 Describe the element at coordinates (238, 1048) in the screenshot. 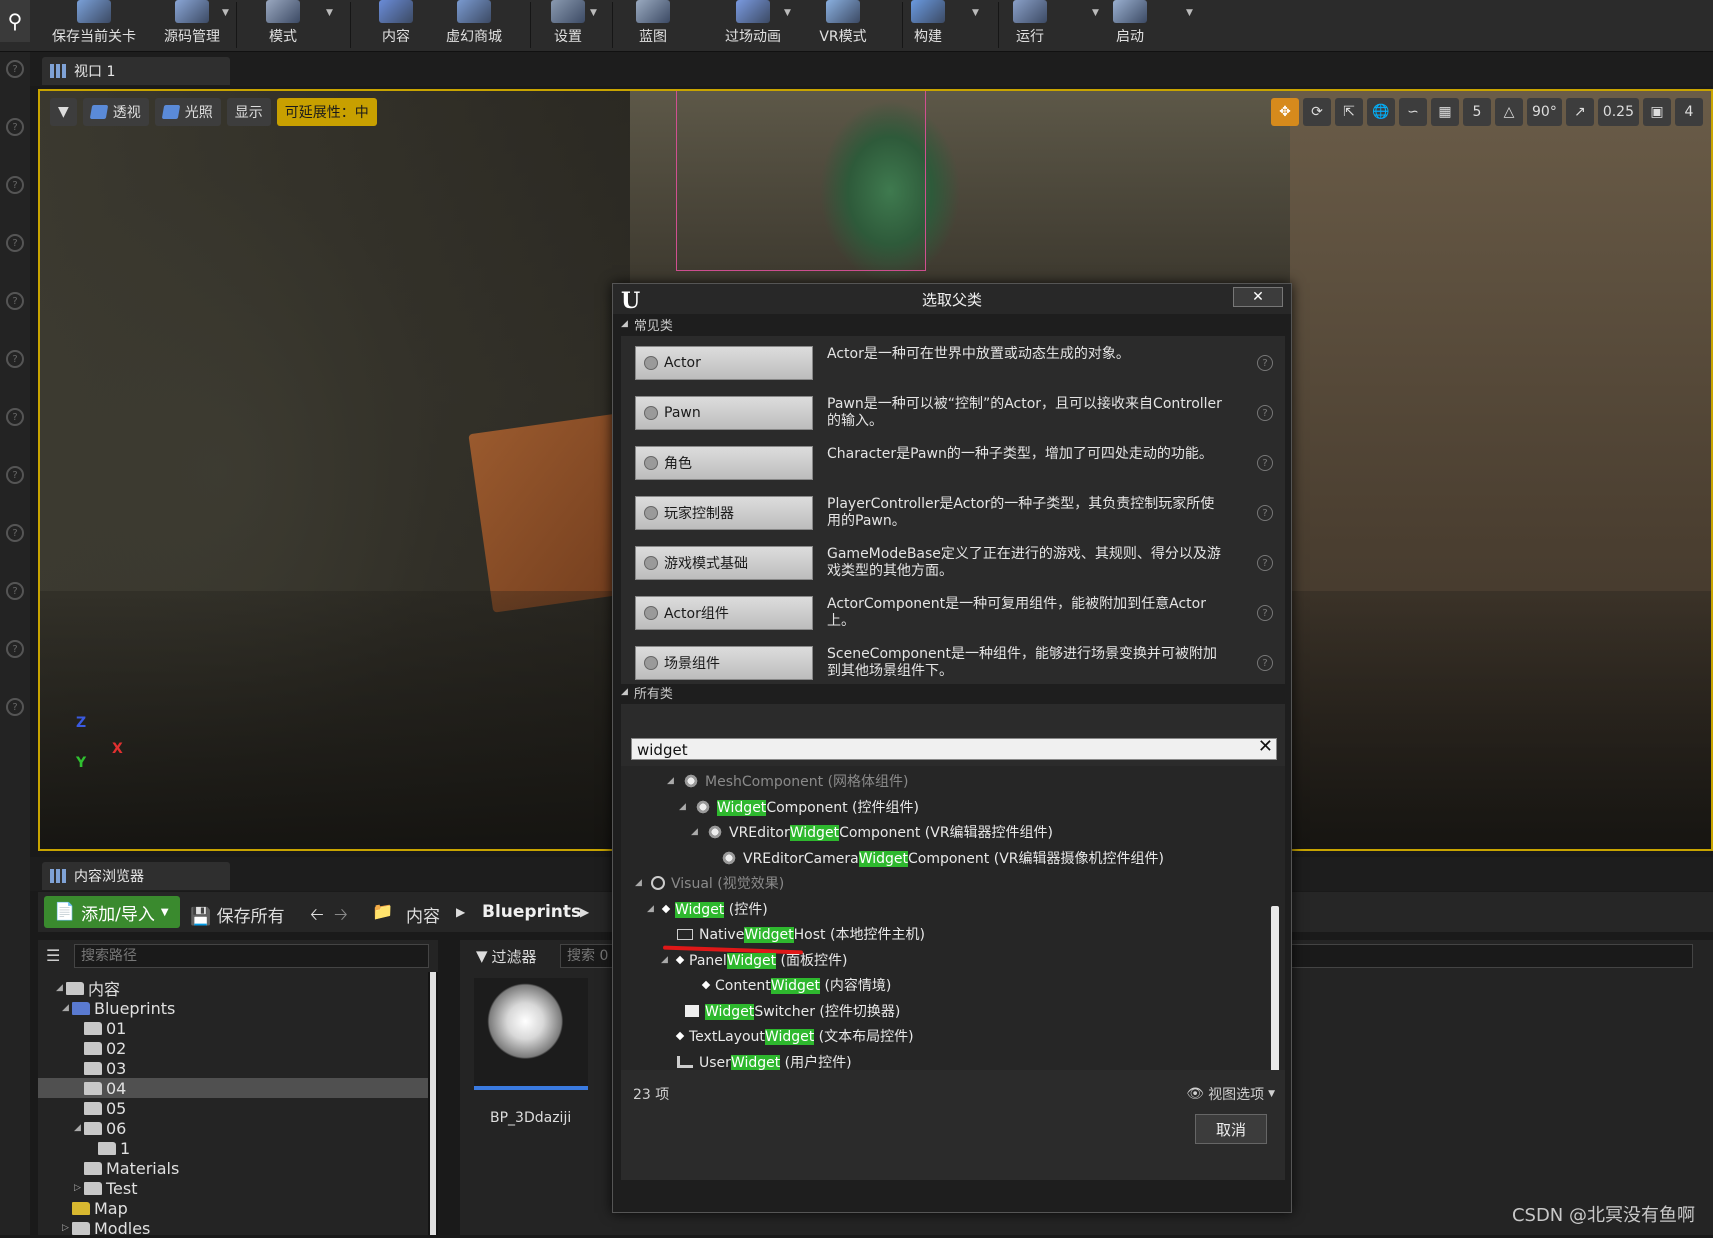

I see `tree-folder-item: 02` at that location.